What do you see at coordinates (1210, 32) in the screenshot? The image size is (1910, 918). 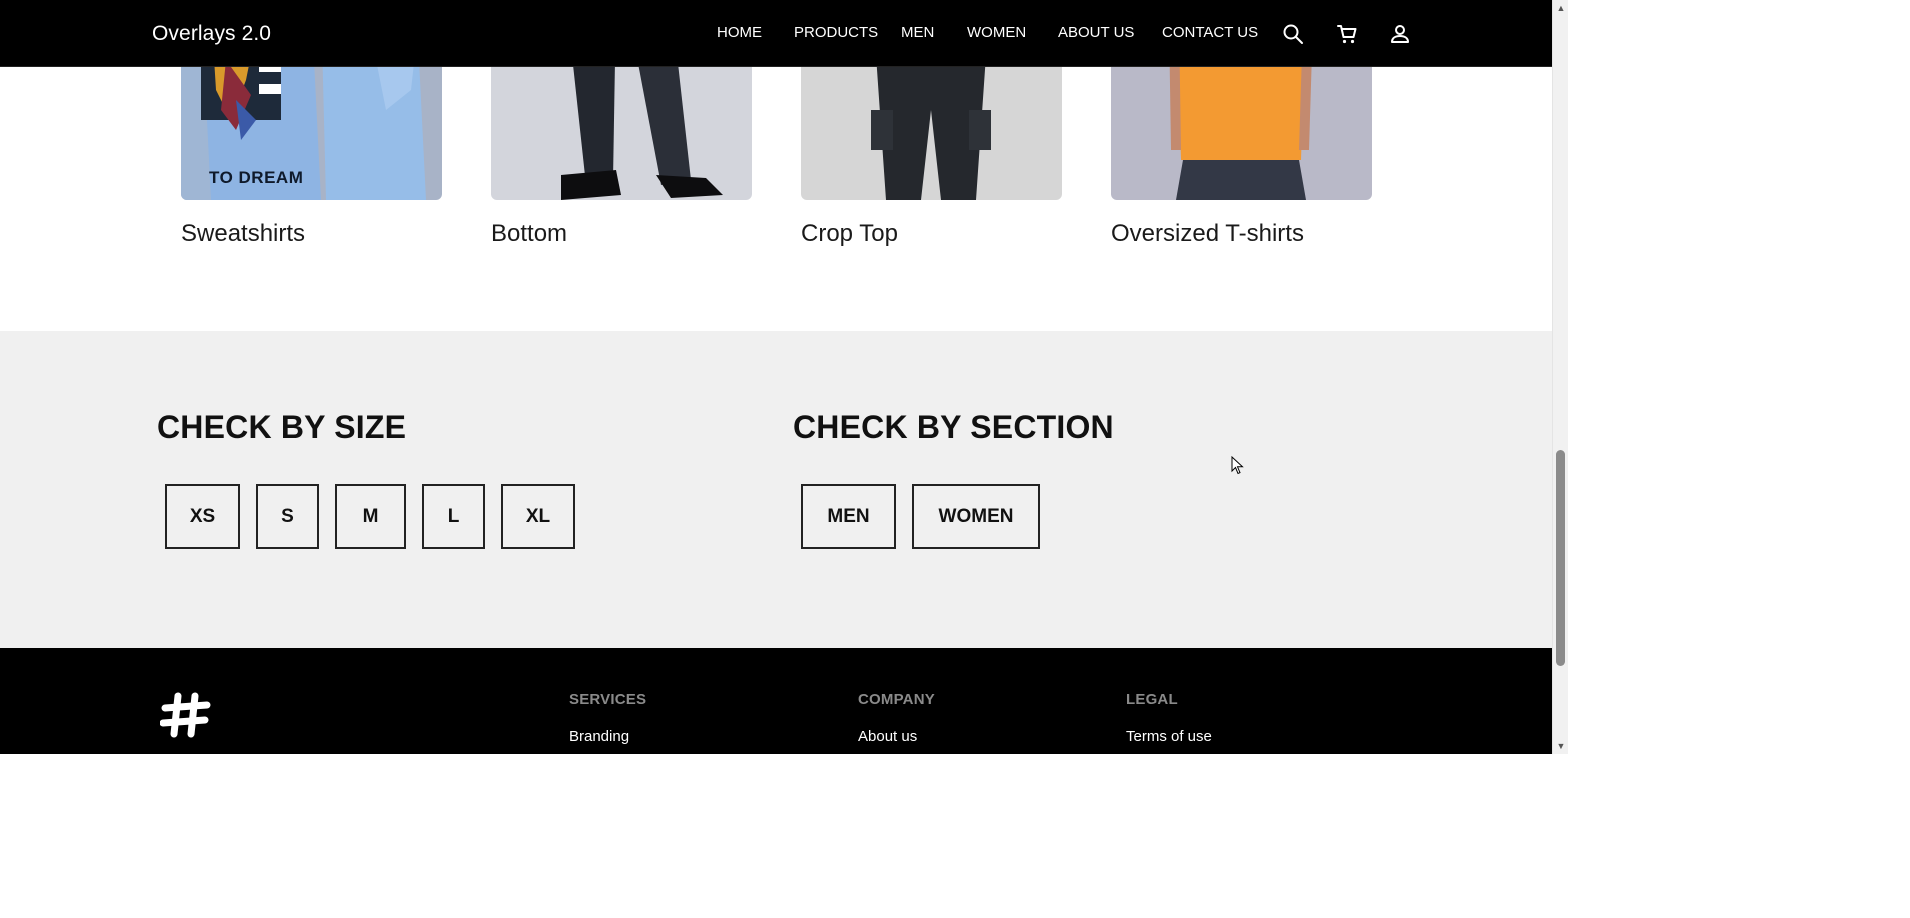 I see `nav-contact-us: CONTACT US` at bounding box center [1210, 32].